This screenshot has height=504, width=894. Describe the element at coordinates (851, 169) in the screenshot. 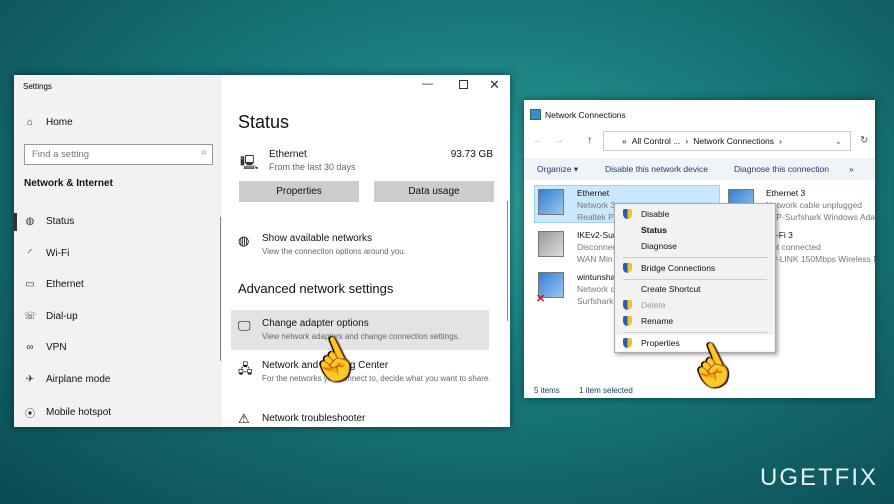

I see `more-button: »` at that location.